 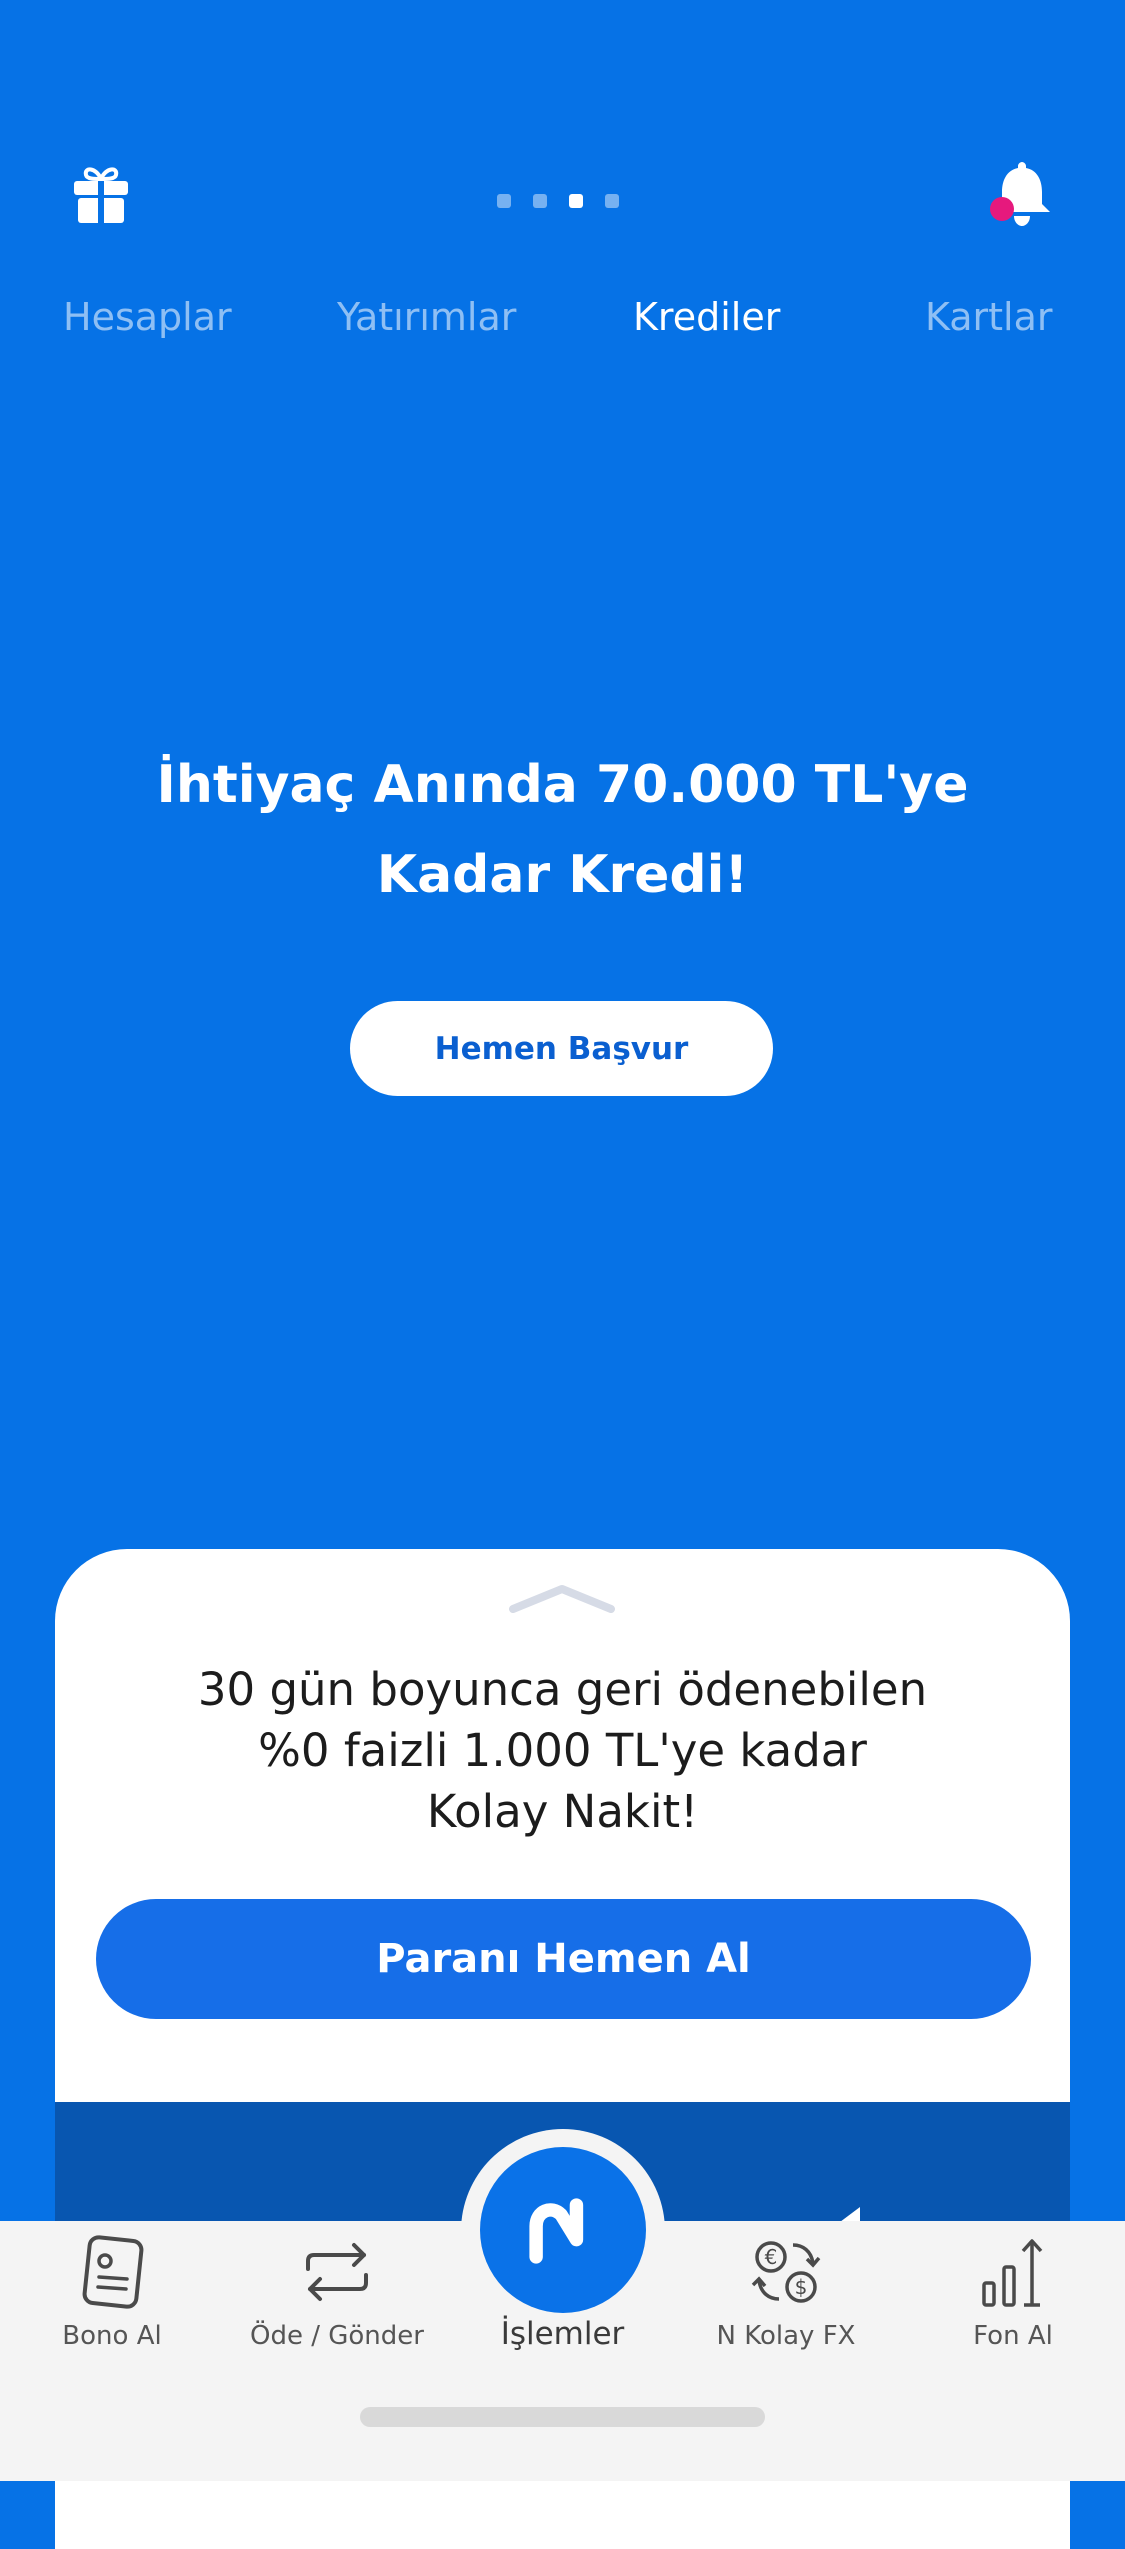 I want to click on transfer-arrows-icon, so click(x=337, y=2272).